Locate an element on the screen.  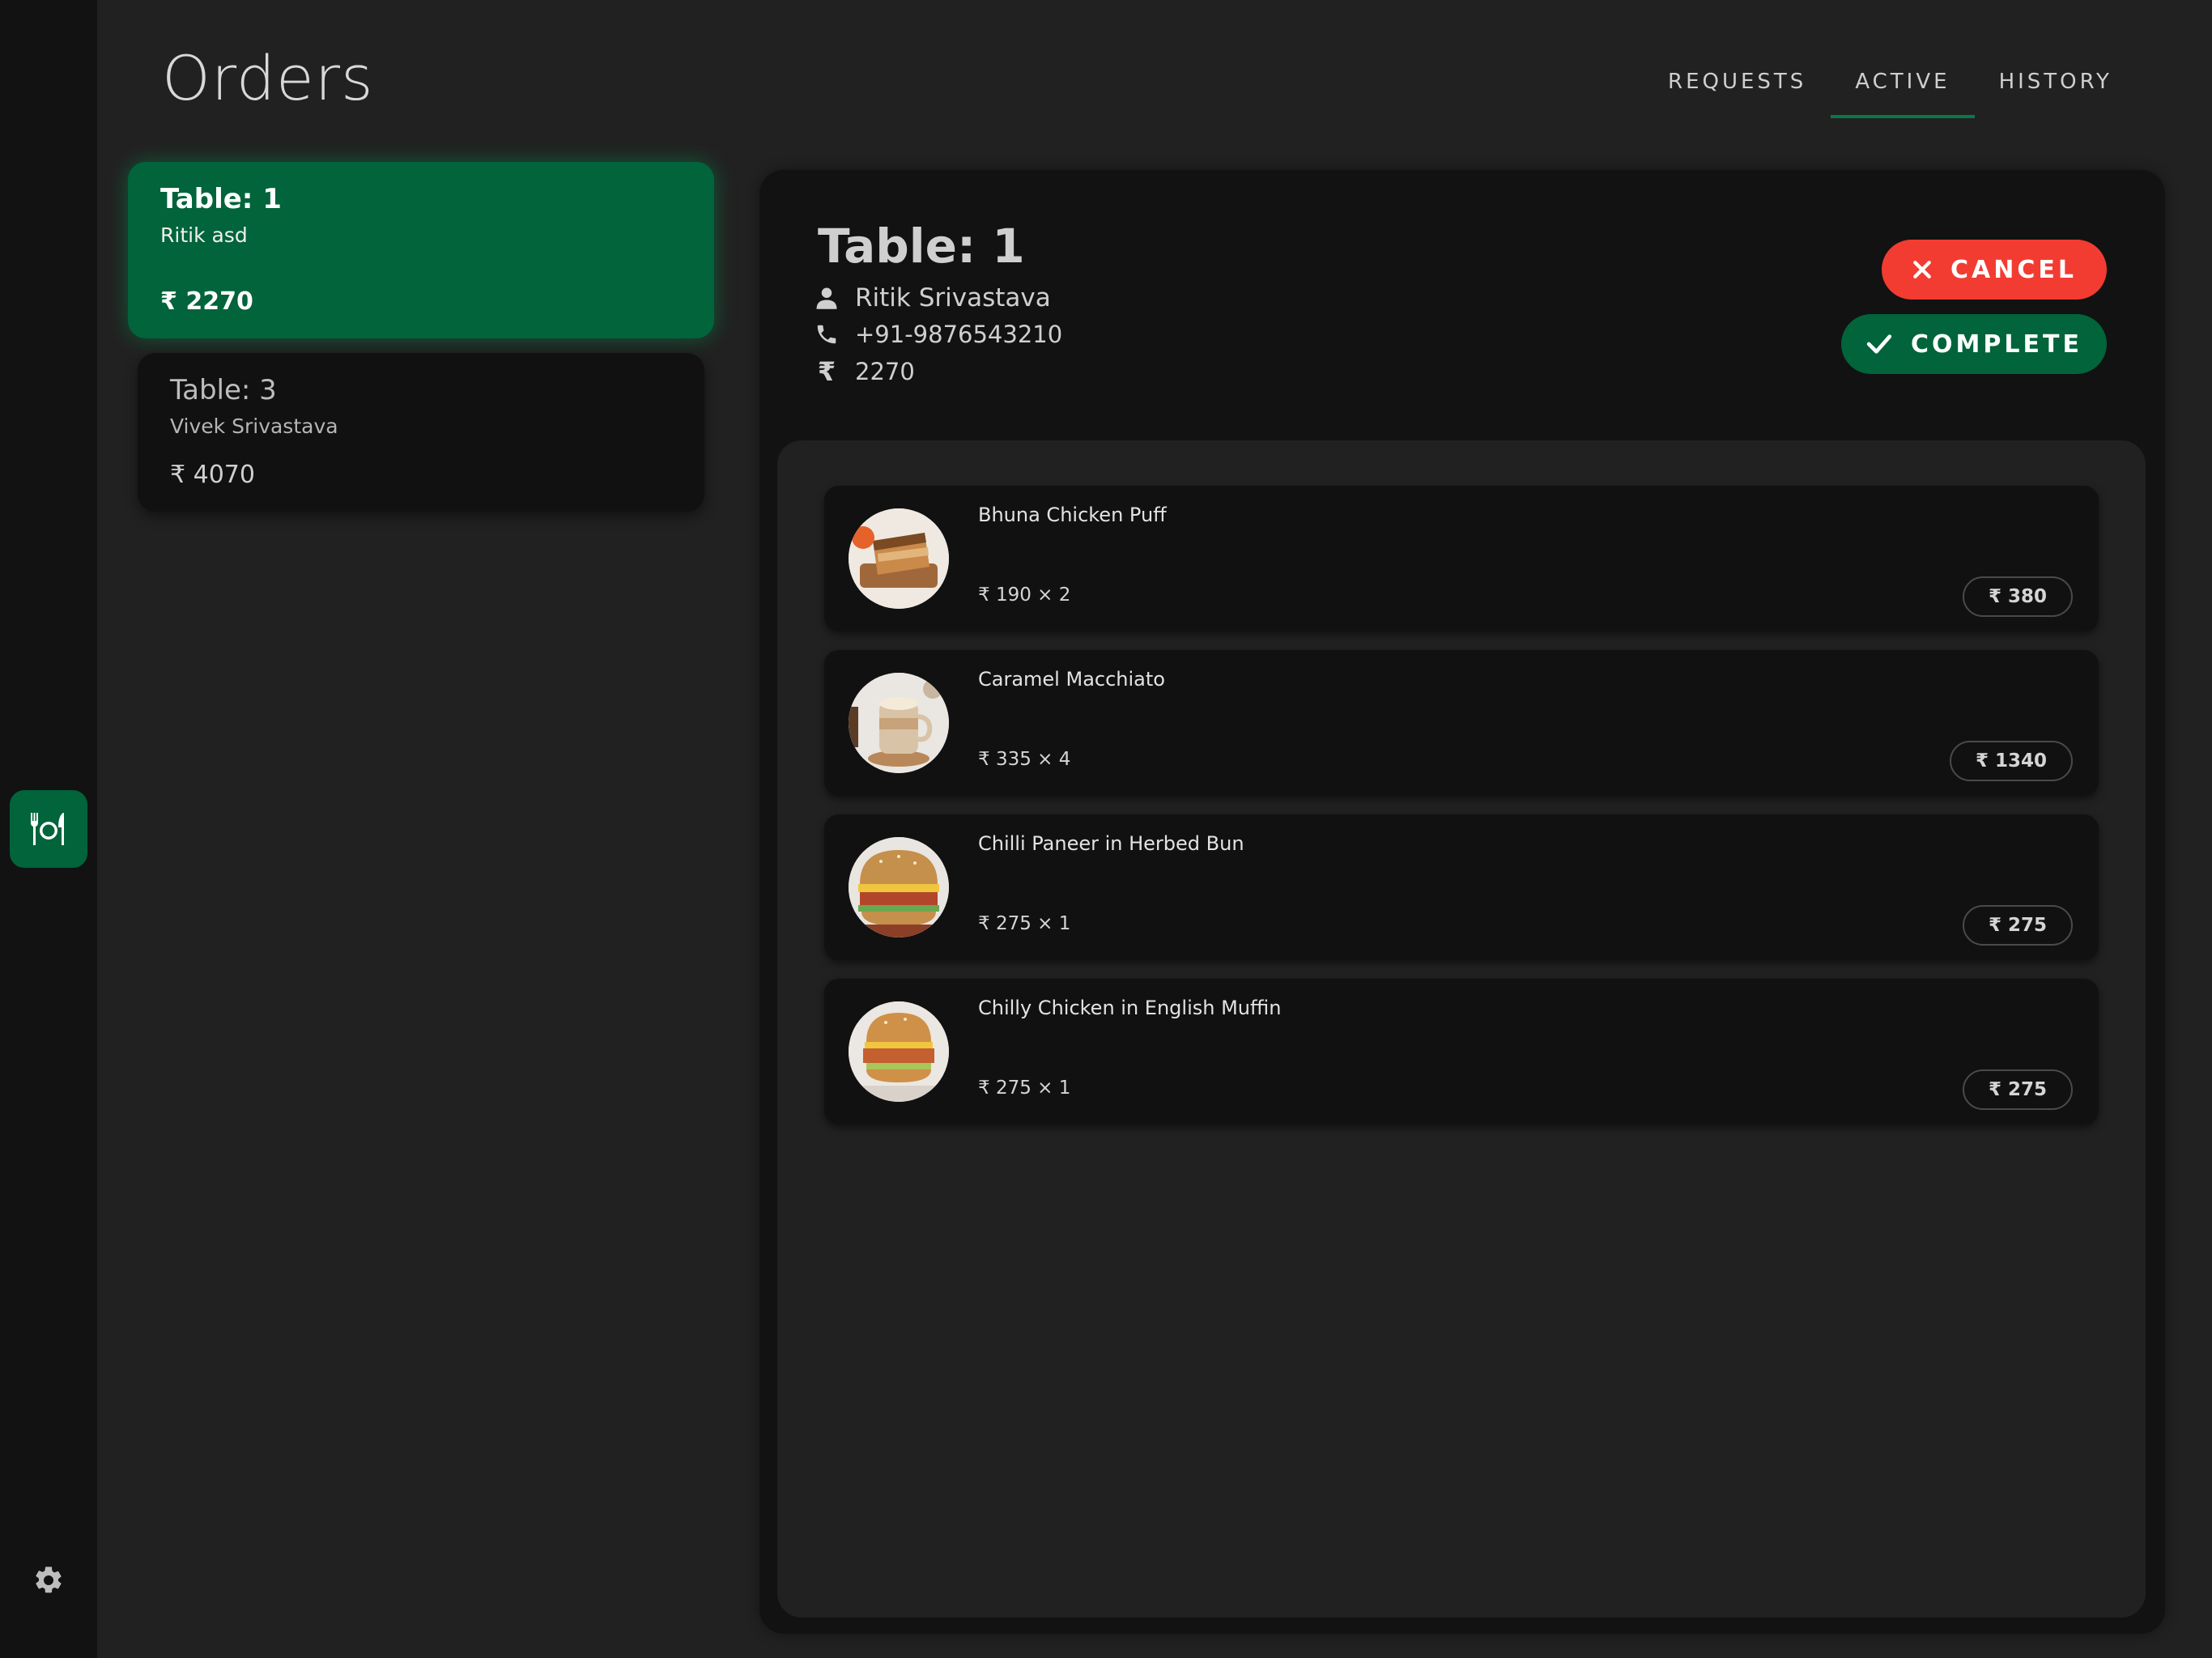
detail-phone: +91-9876543210 is located at coordinates (959, 334).